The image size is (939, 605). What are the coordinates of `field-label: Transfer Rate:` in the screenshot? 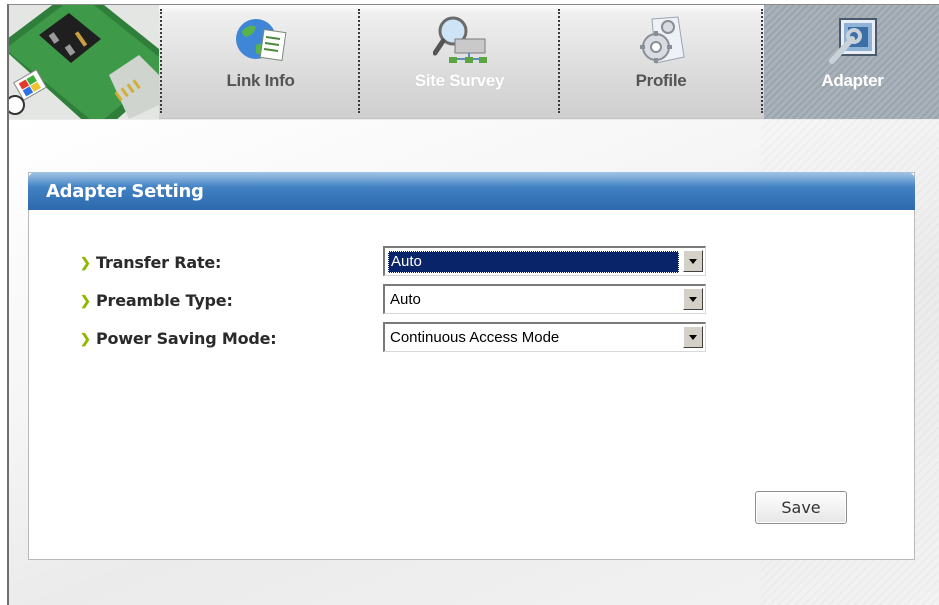 It's located at (159, 262).